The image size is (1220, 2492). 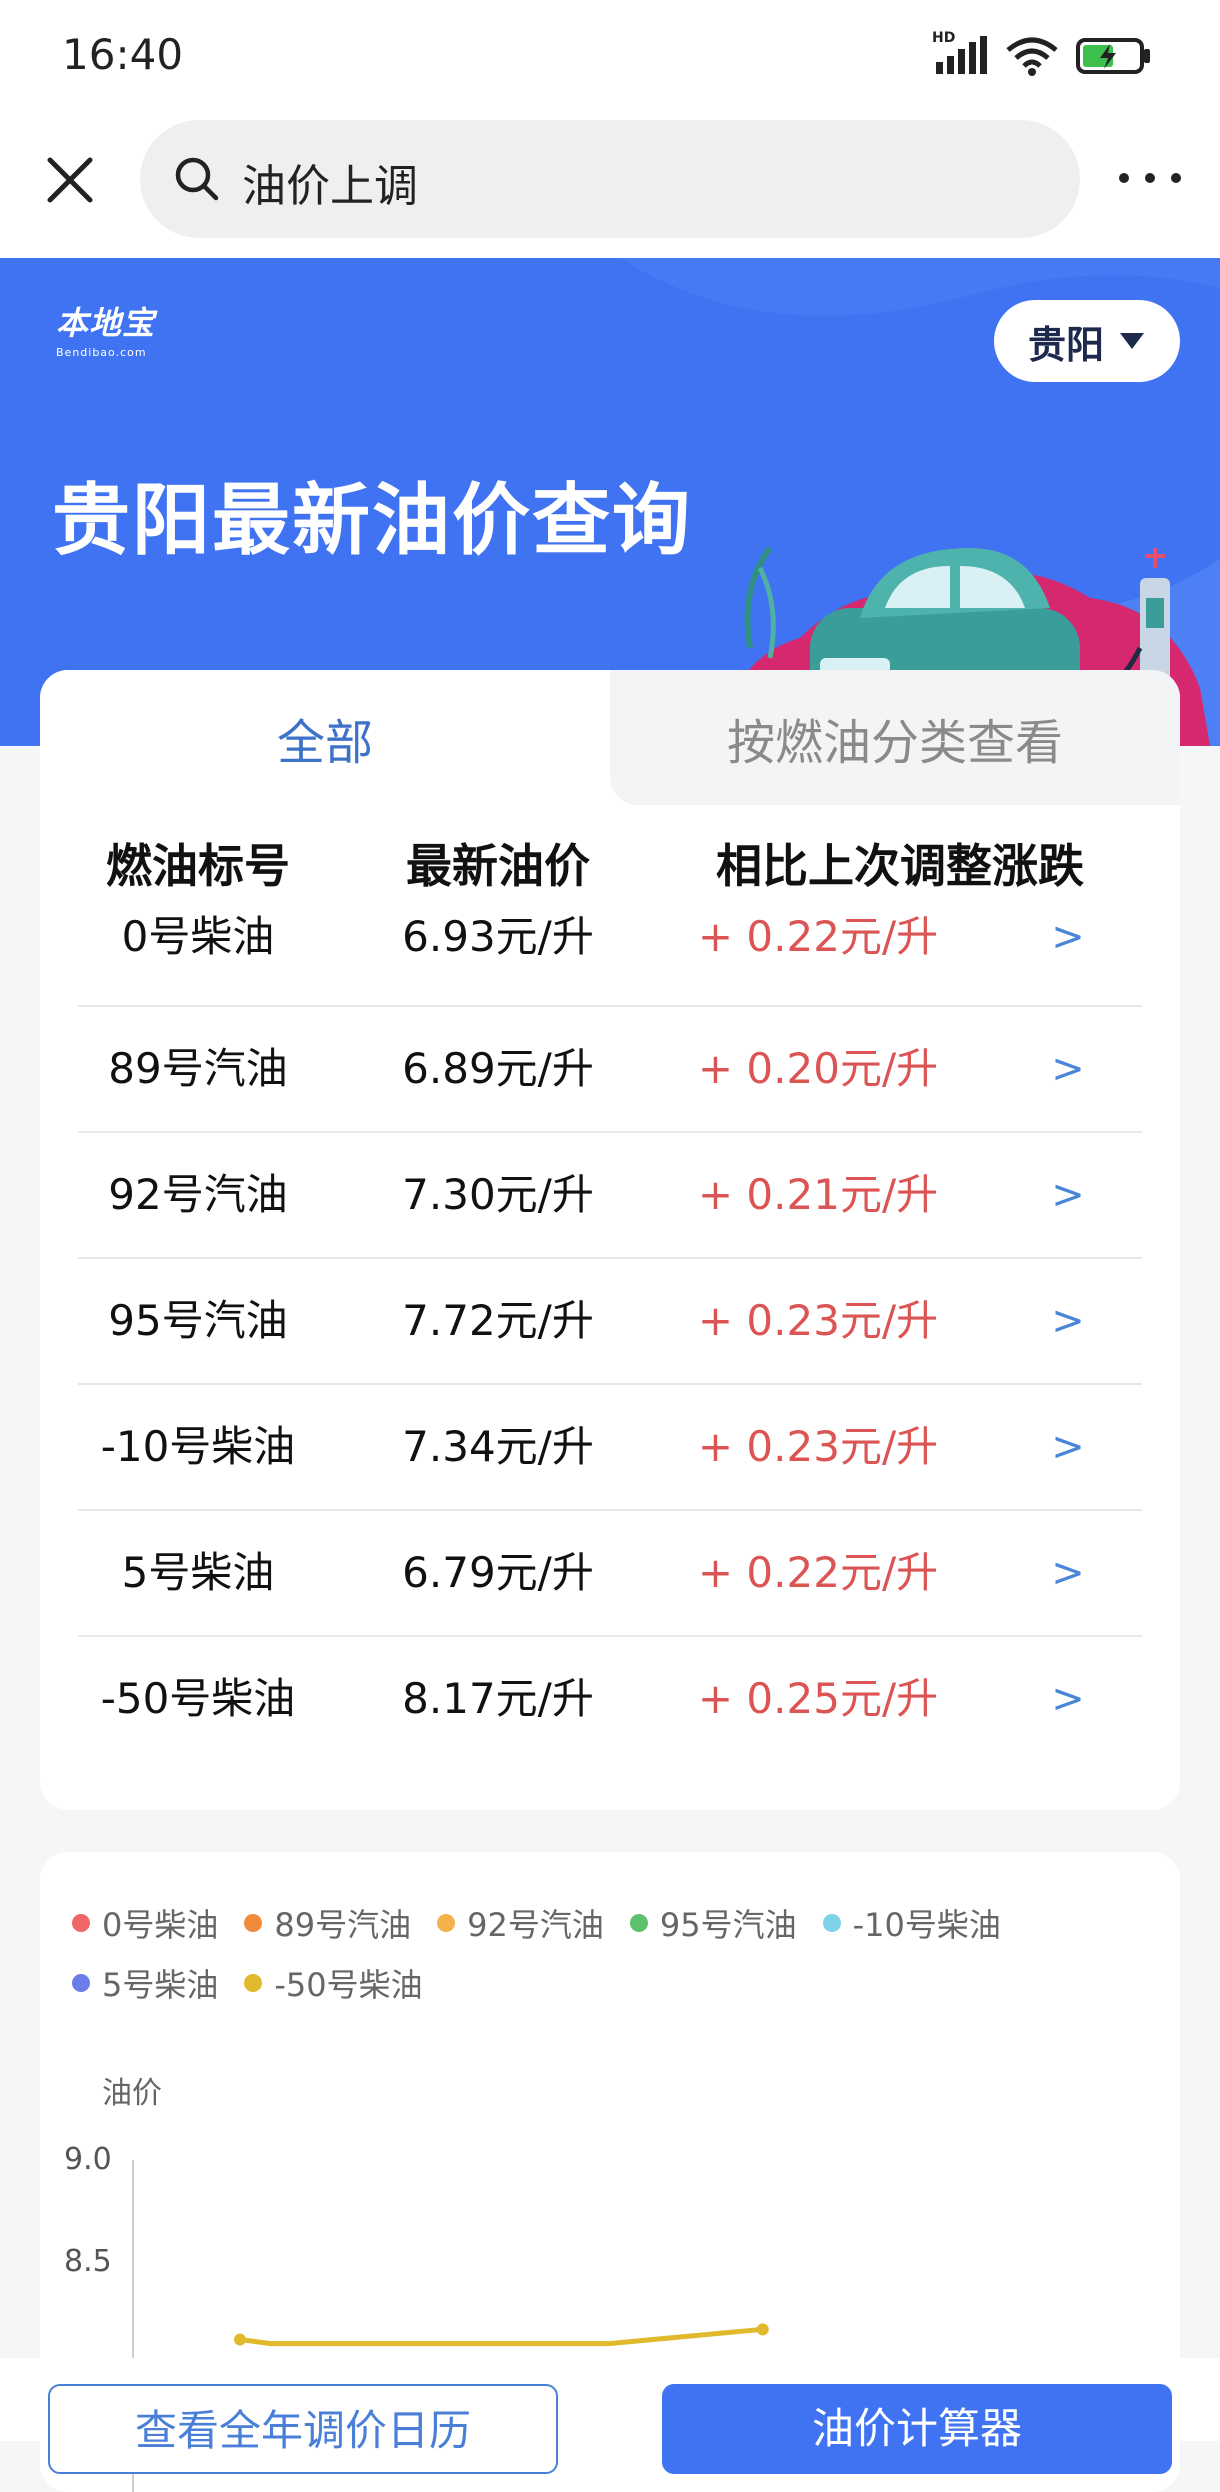 I want to click on close-icon, so click(x=70, y=180).